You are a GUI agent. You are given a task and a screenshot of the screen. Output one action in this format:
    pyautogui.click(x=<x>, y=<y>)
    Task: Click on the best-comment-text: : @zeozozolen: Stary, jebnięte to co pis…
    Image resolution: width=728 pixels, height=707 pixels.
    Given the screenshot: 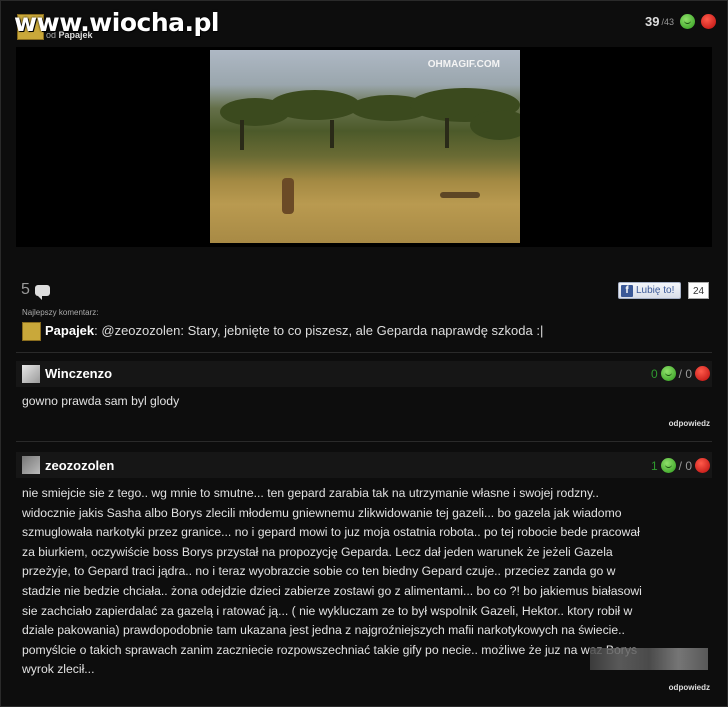 What is the action you would take?
    pyautogui.click(x=319, y=330)
    